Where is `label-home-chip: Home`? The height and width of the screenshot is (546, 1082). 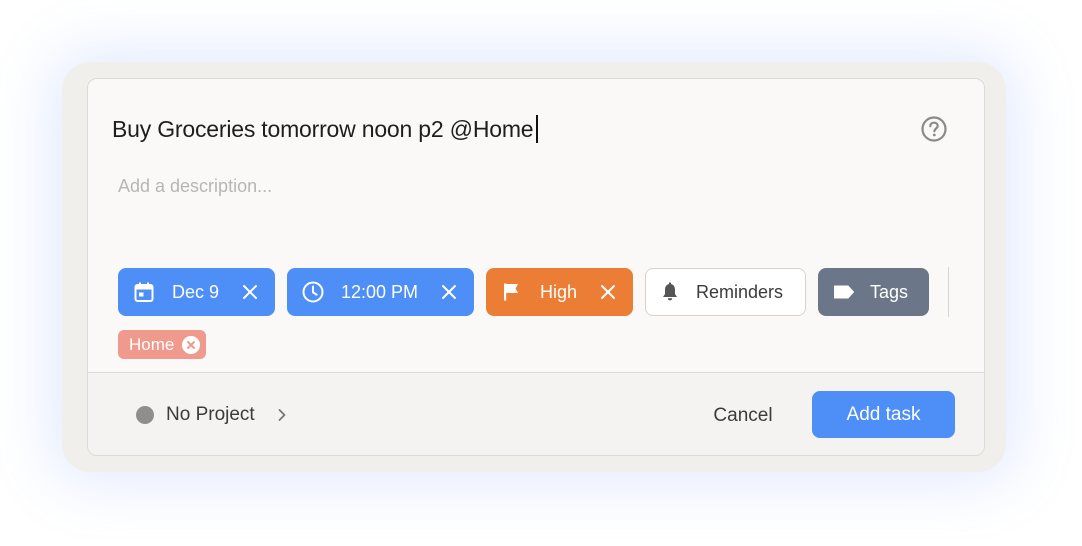 label-home-chip: Home is located at coordinates (162, 344).